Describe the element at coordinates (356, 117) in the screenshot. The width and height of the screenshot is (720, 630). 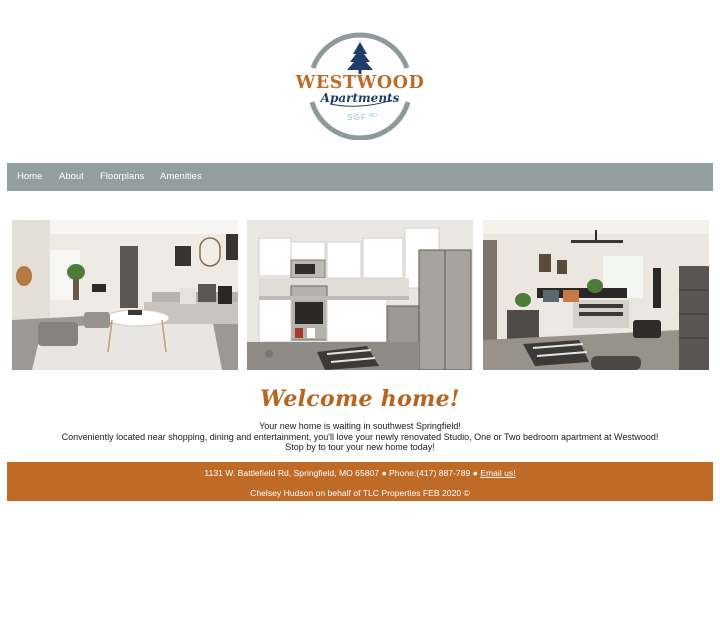
I see `logo-location: SGF` at that location.